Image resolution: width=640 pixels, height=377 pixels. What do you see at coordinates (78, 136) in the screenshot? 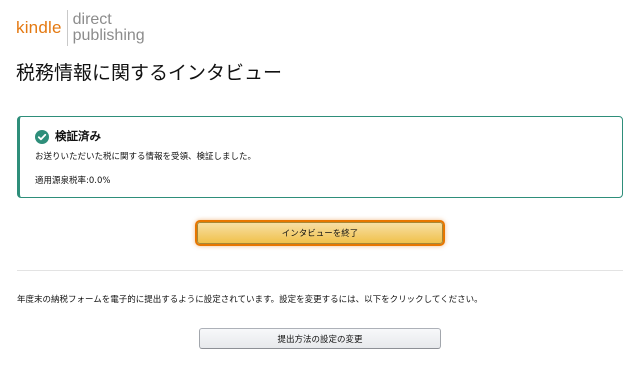
I see `alert-title: 検証済み` at bounding box center [78, 136].